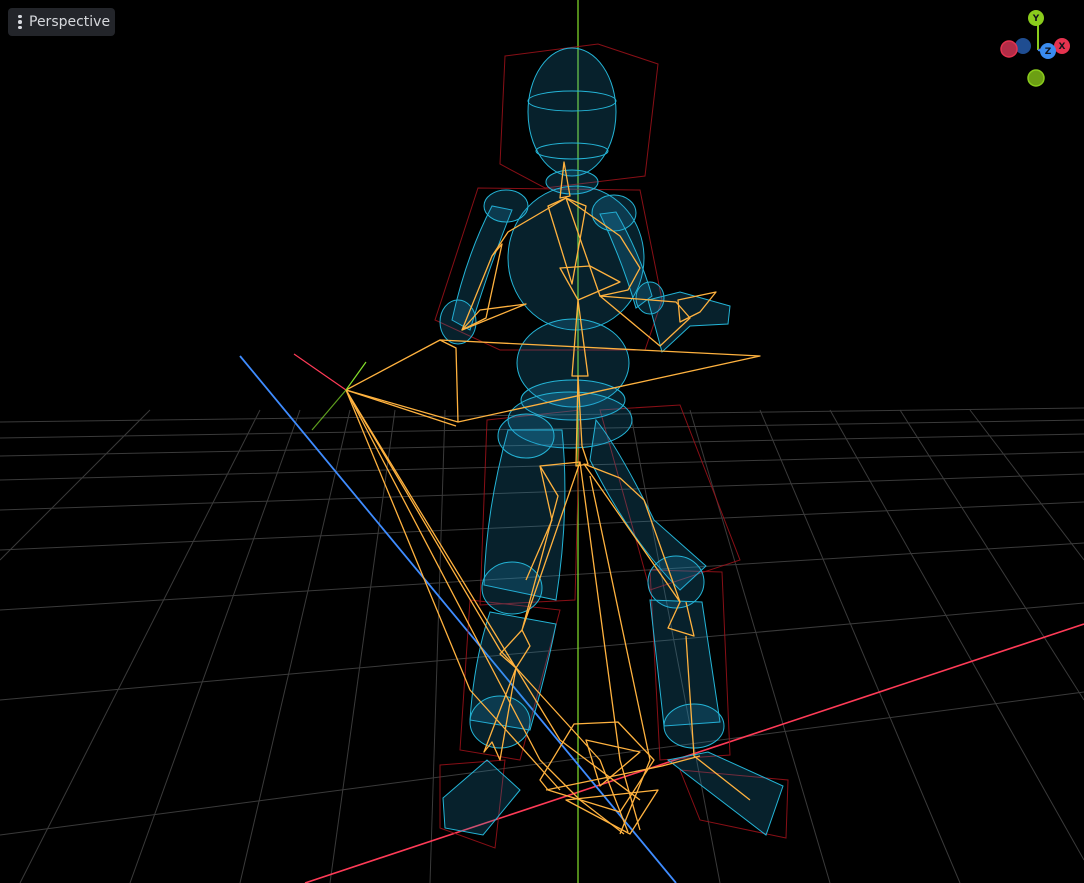 The height and width of the screenshot is (883, 1084). I want to click on perspective-label: Perspective, so click(70, 22).